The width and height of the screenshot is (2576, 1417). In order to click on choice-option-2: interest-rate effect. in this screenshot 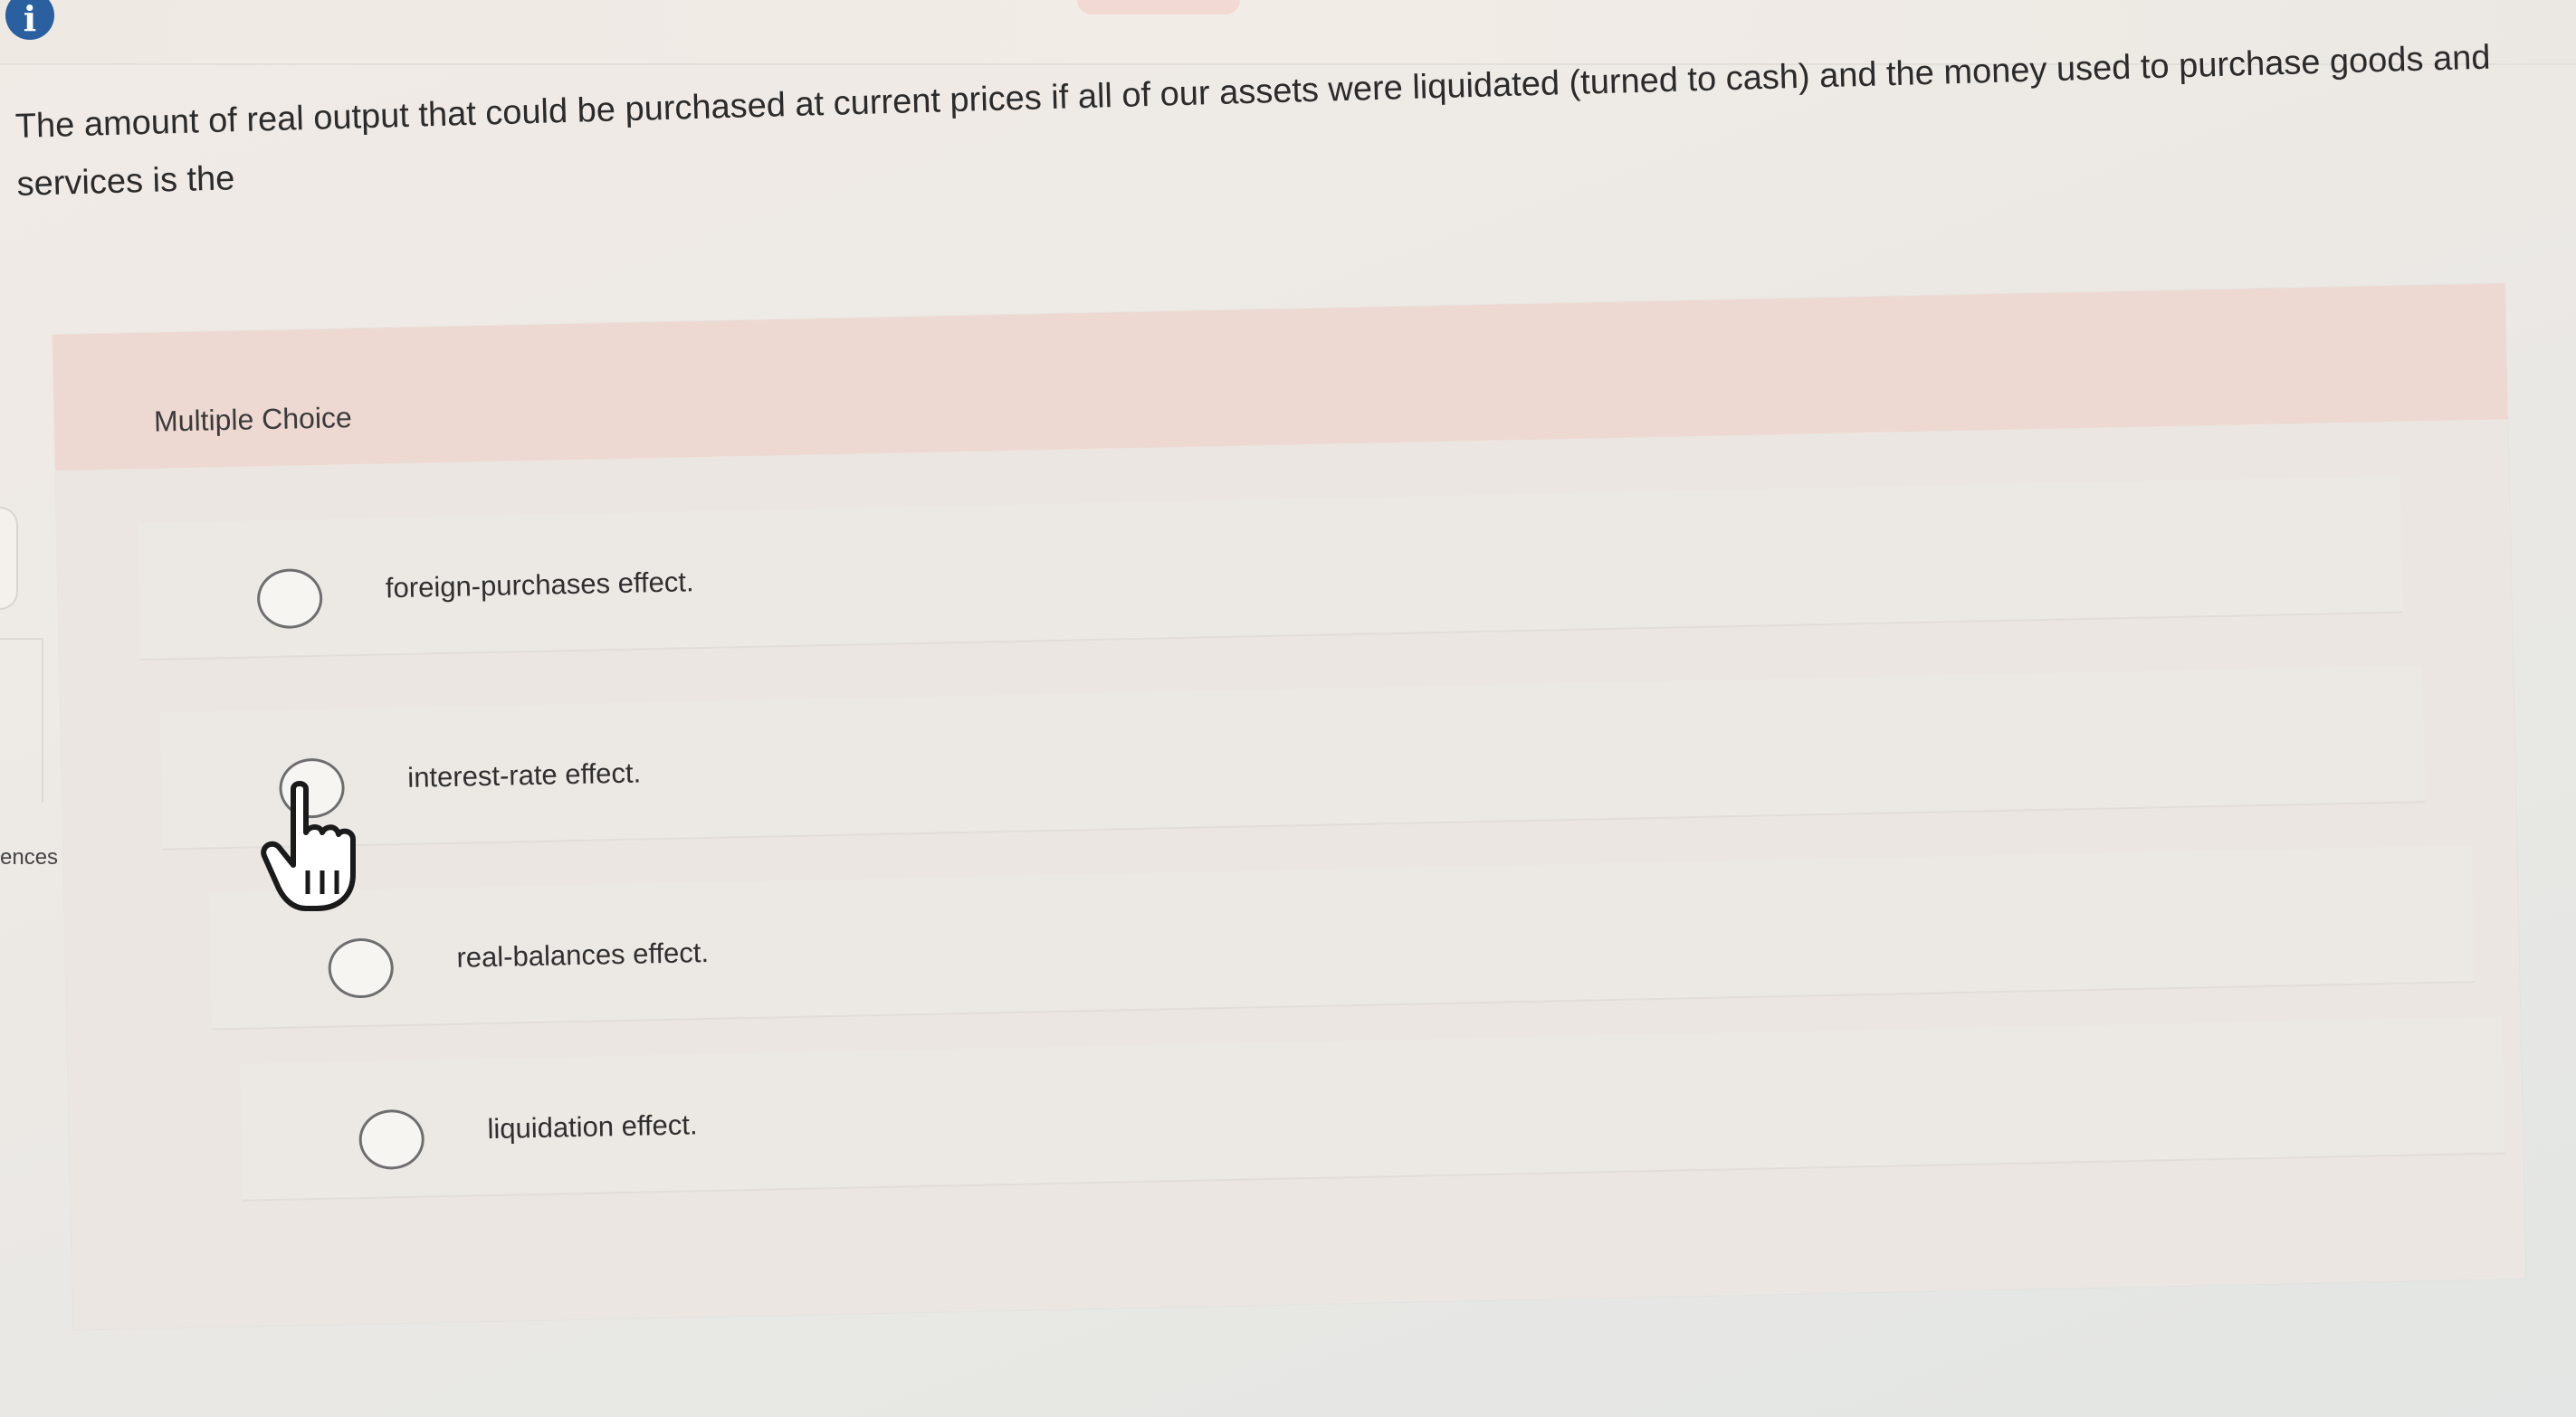, I will do `click(1292, 758)`.